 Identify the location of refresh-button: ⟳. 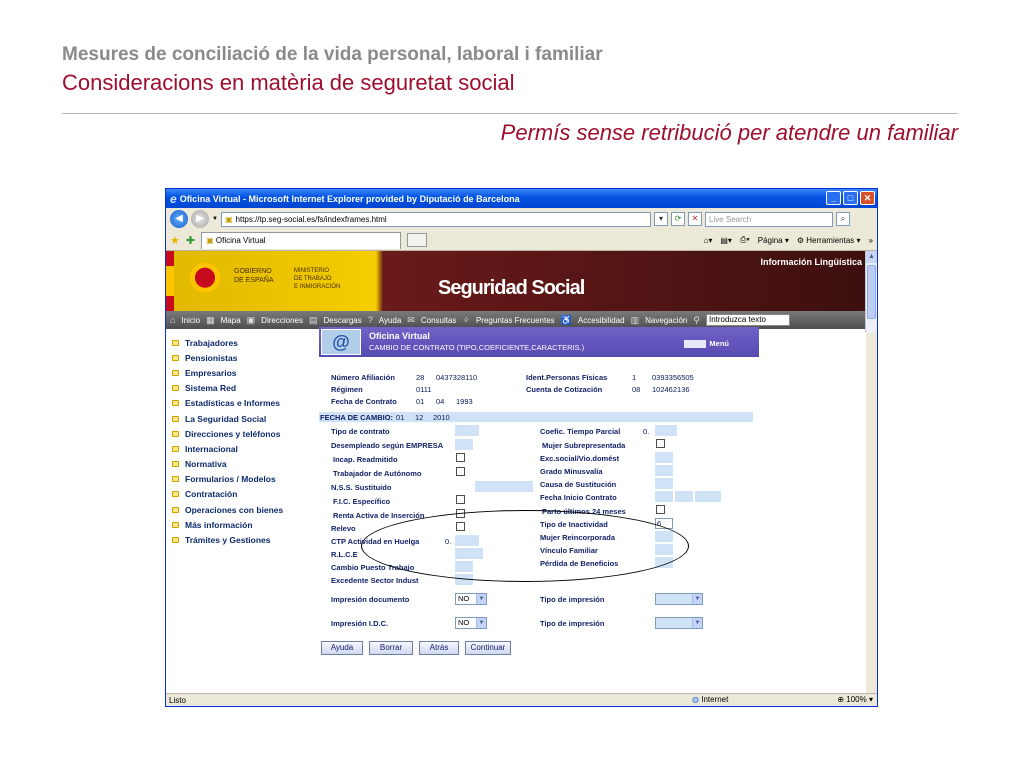
(677, 219).